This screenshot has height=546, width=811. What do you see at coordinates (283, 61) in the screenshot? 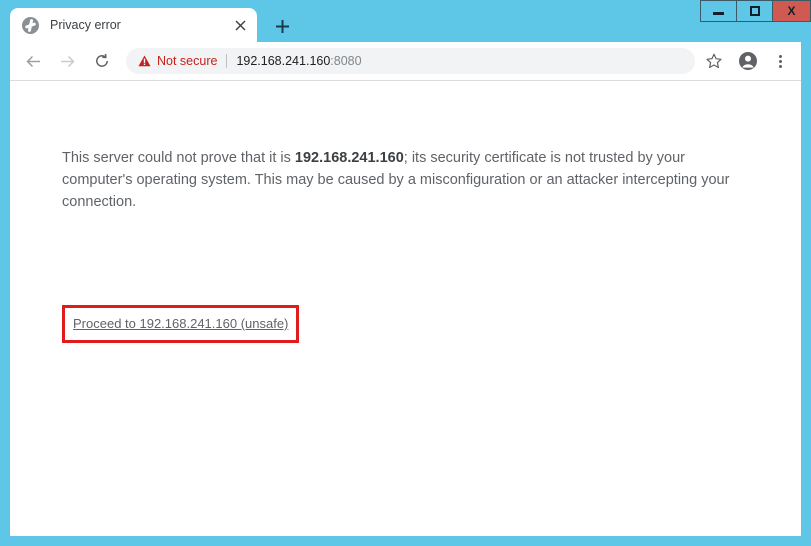
I see `url-host-text: 192.168.241.160` at bounding box center [283, 61].